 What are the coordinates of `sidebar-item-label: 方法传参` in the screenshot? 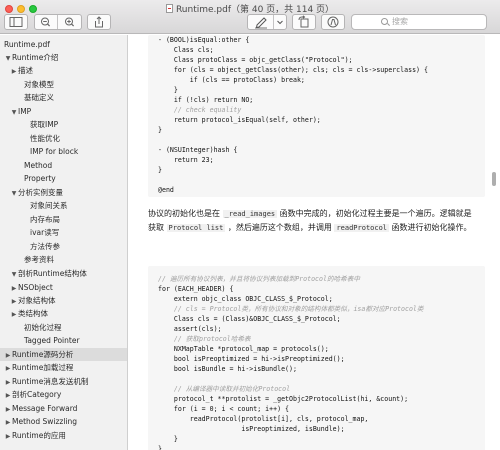 It's located at (45, 246).